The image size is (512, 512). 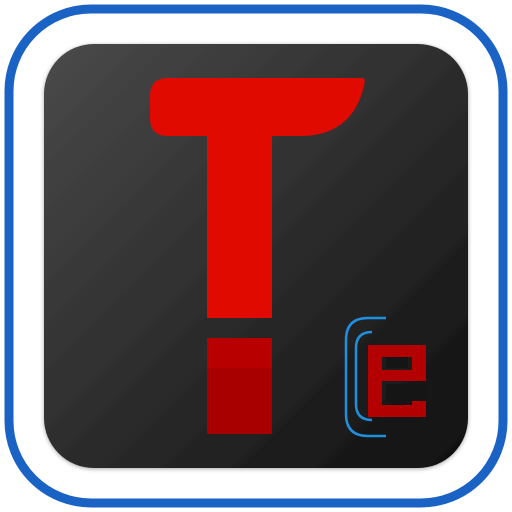 I want to click on e-glyph-counter, so click(x=397, y=362).